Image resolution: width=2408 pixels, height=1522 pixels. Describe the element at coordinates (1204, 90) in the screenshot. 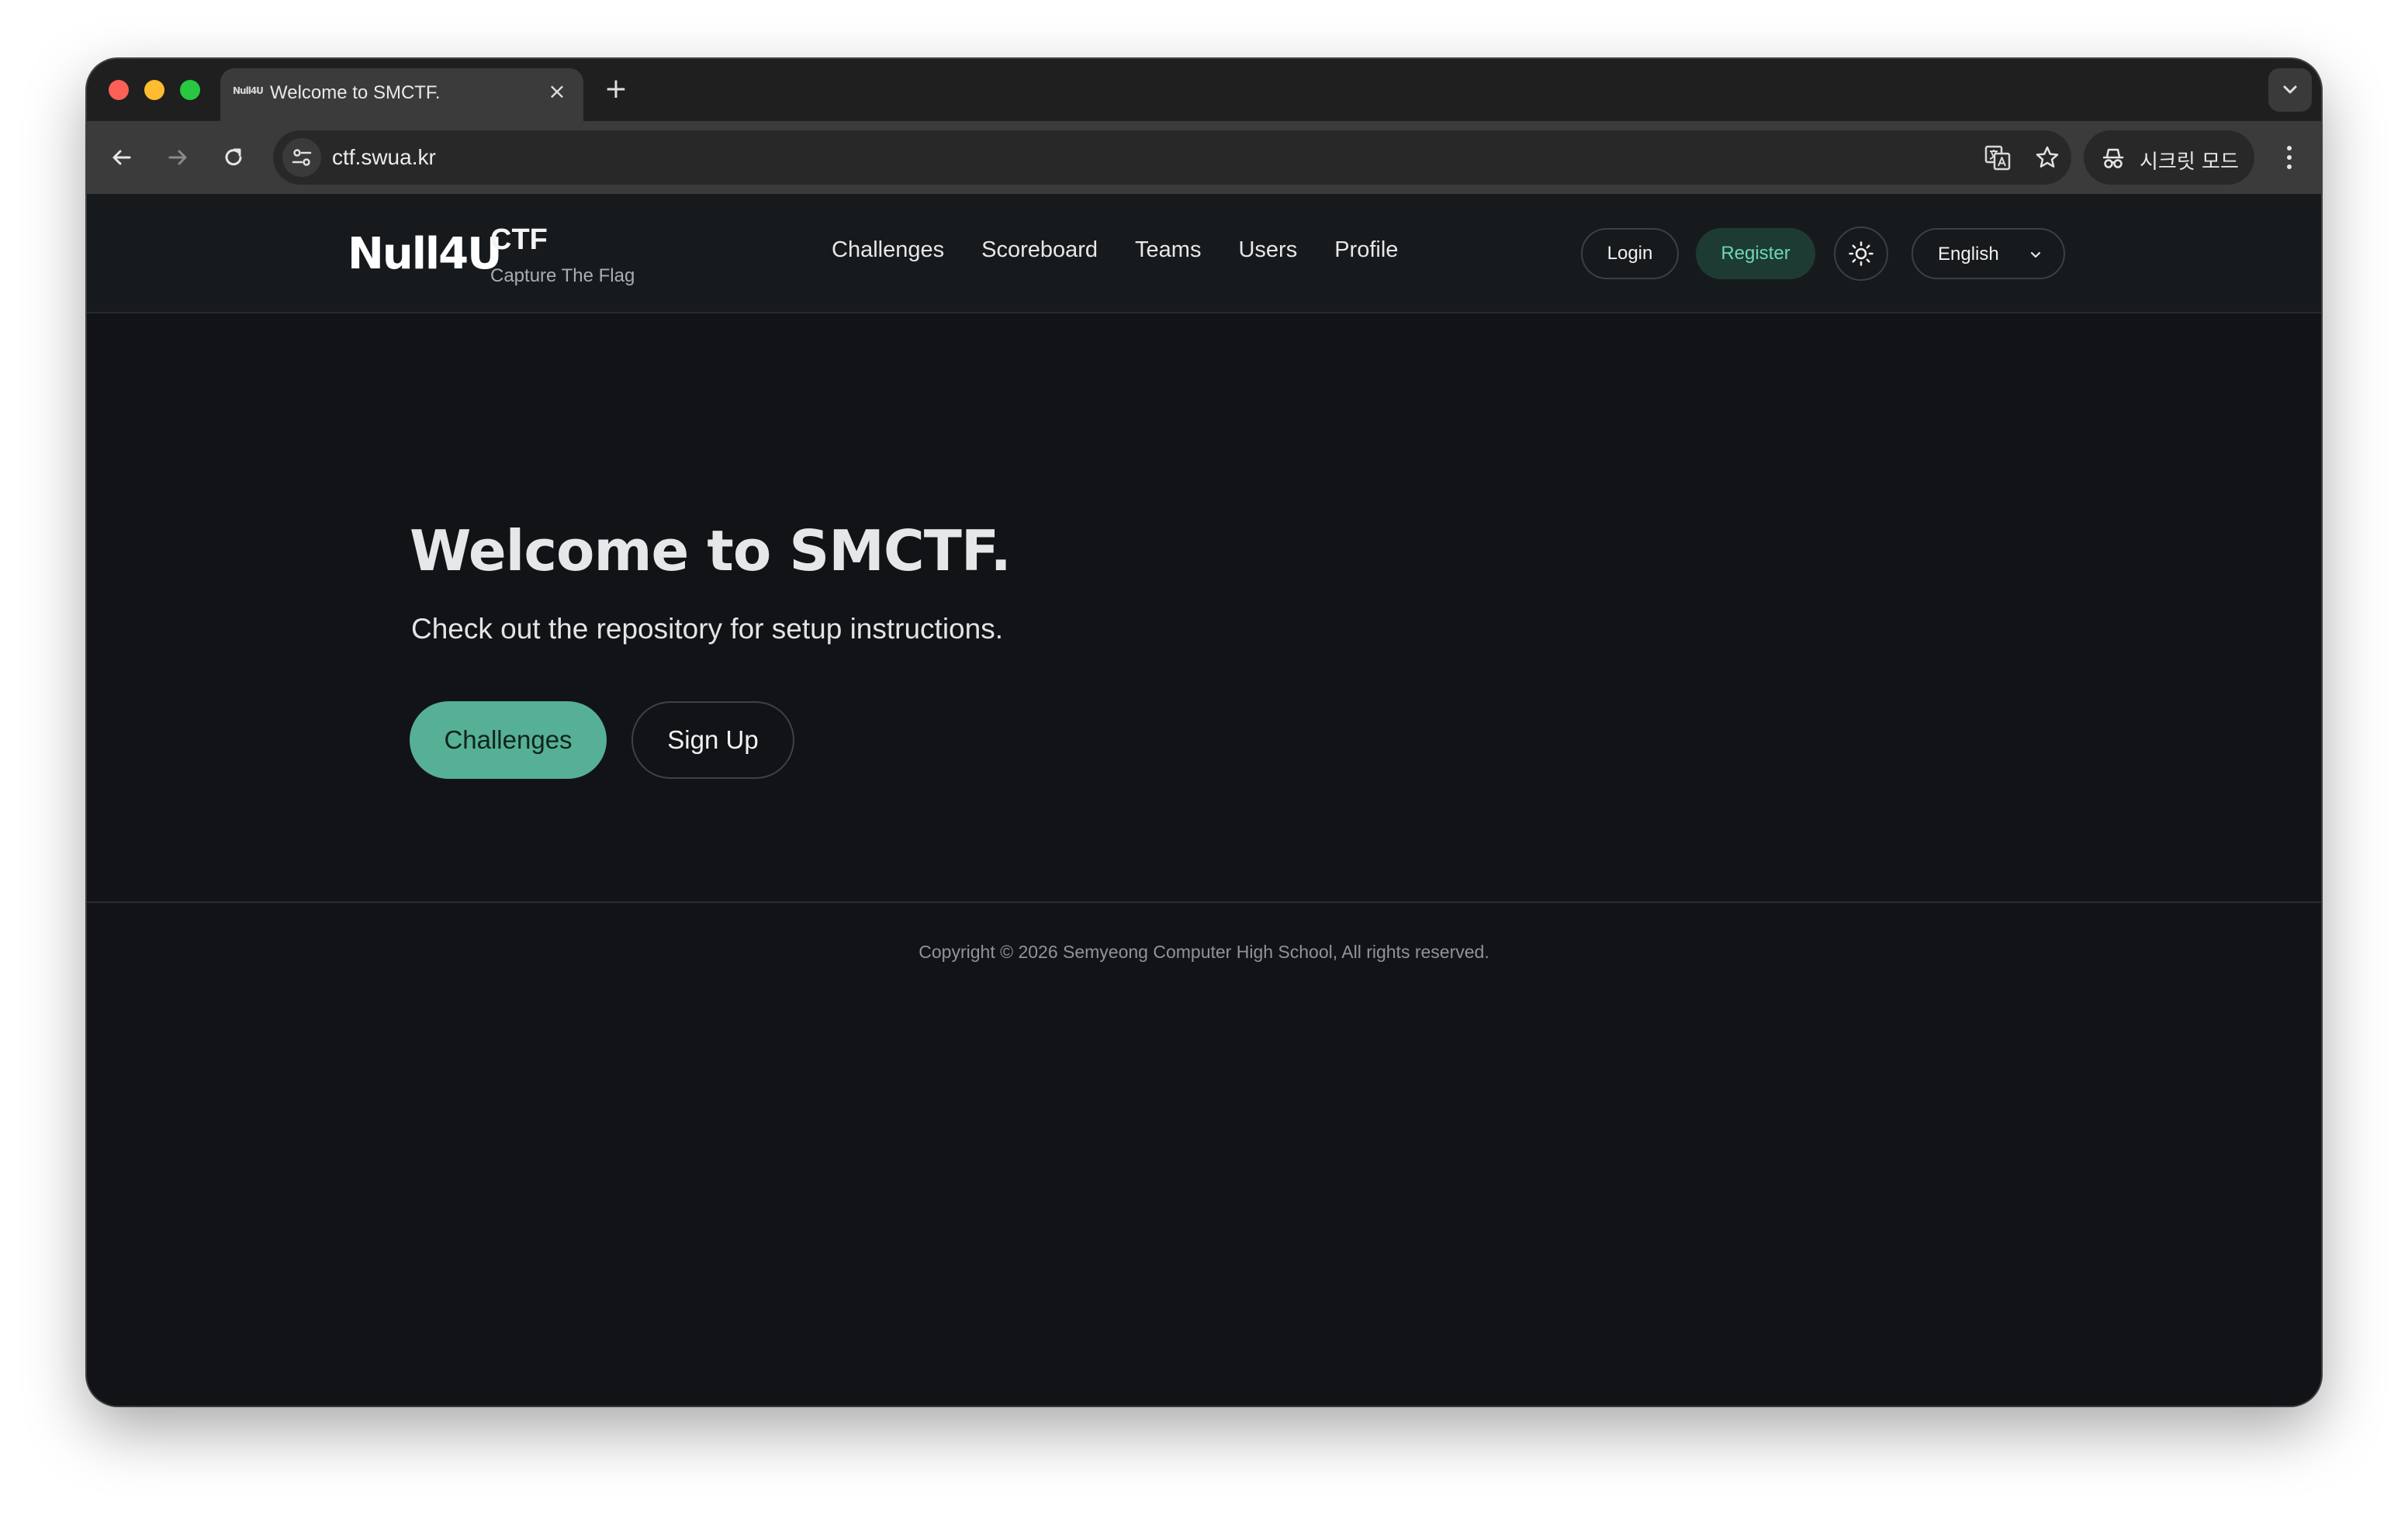

I see `tab-strip: Null4U Welcome to SMCTF. × +` at that location.